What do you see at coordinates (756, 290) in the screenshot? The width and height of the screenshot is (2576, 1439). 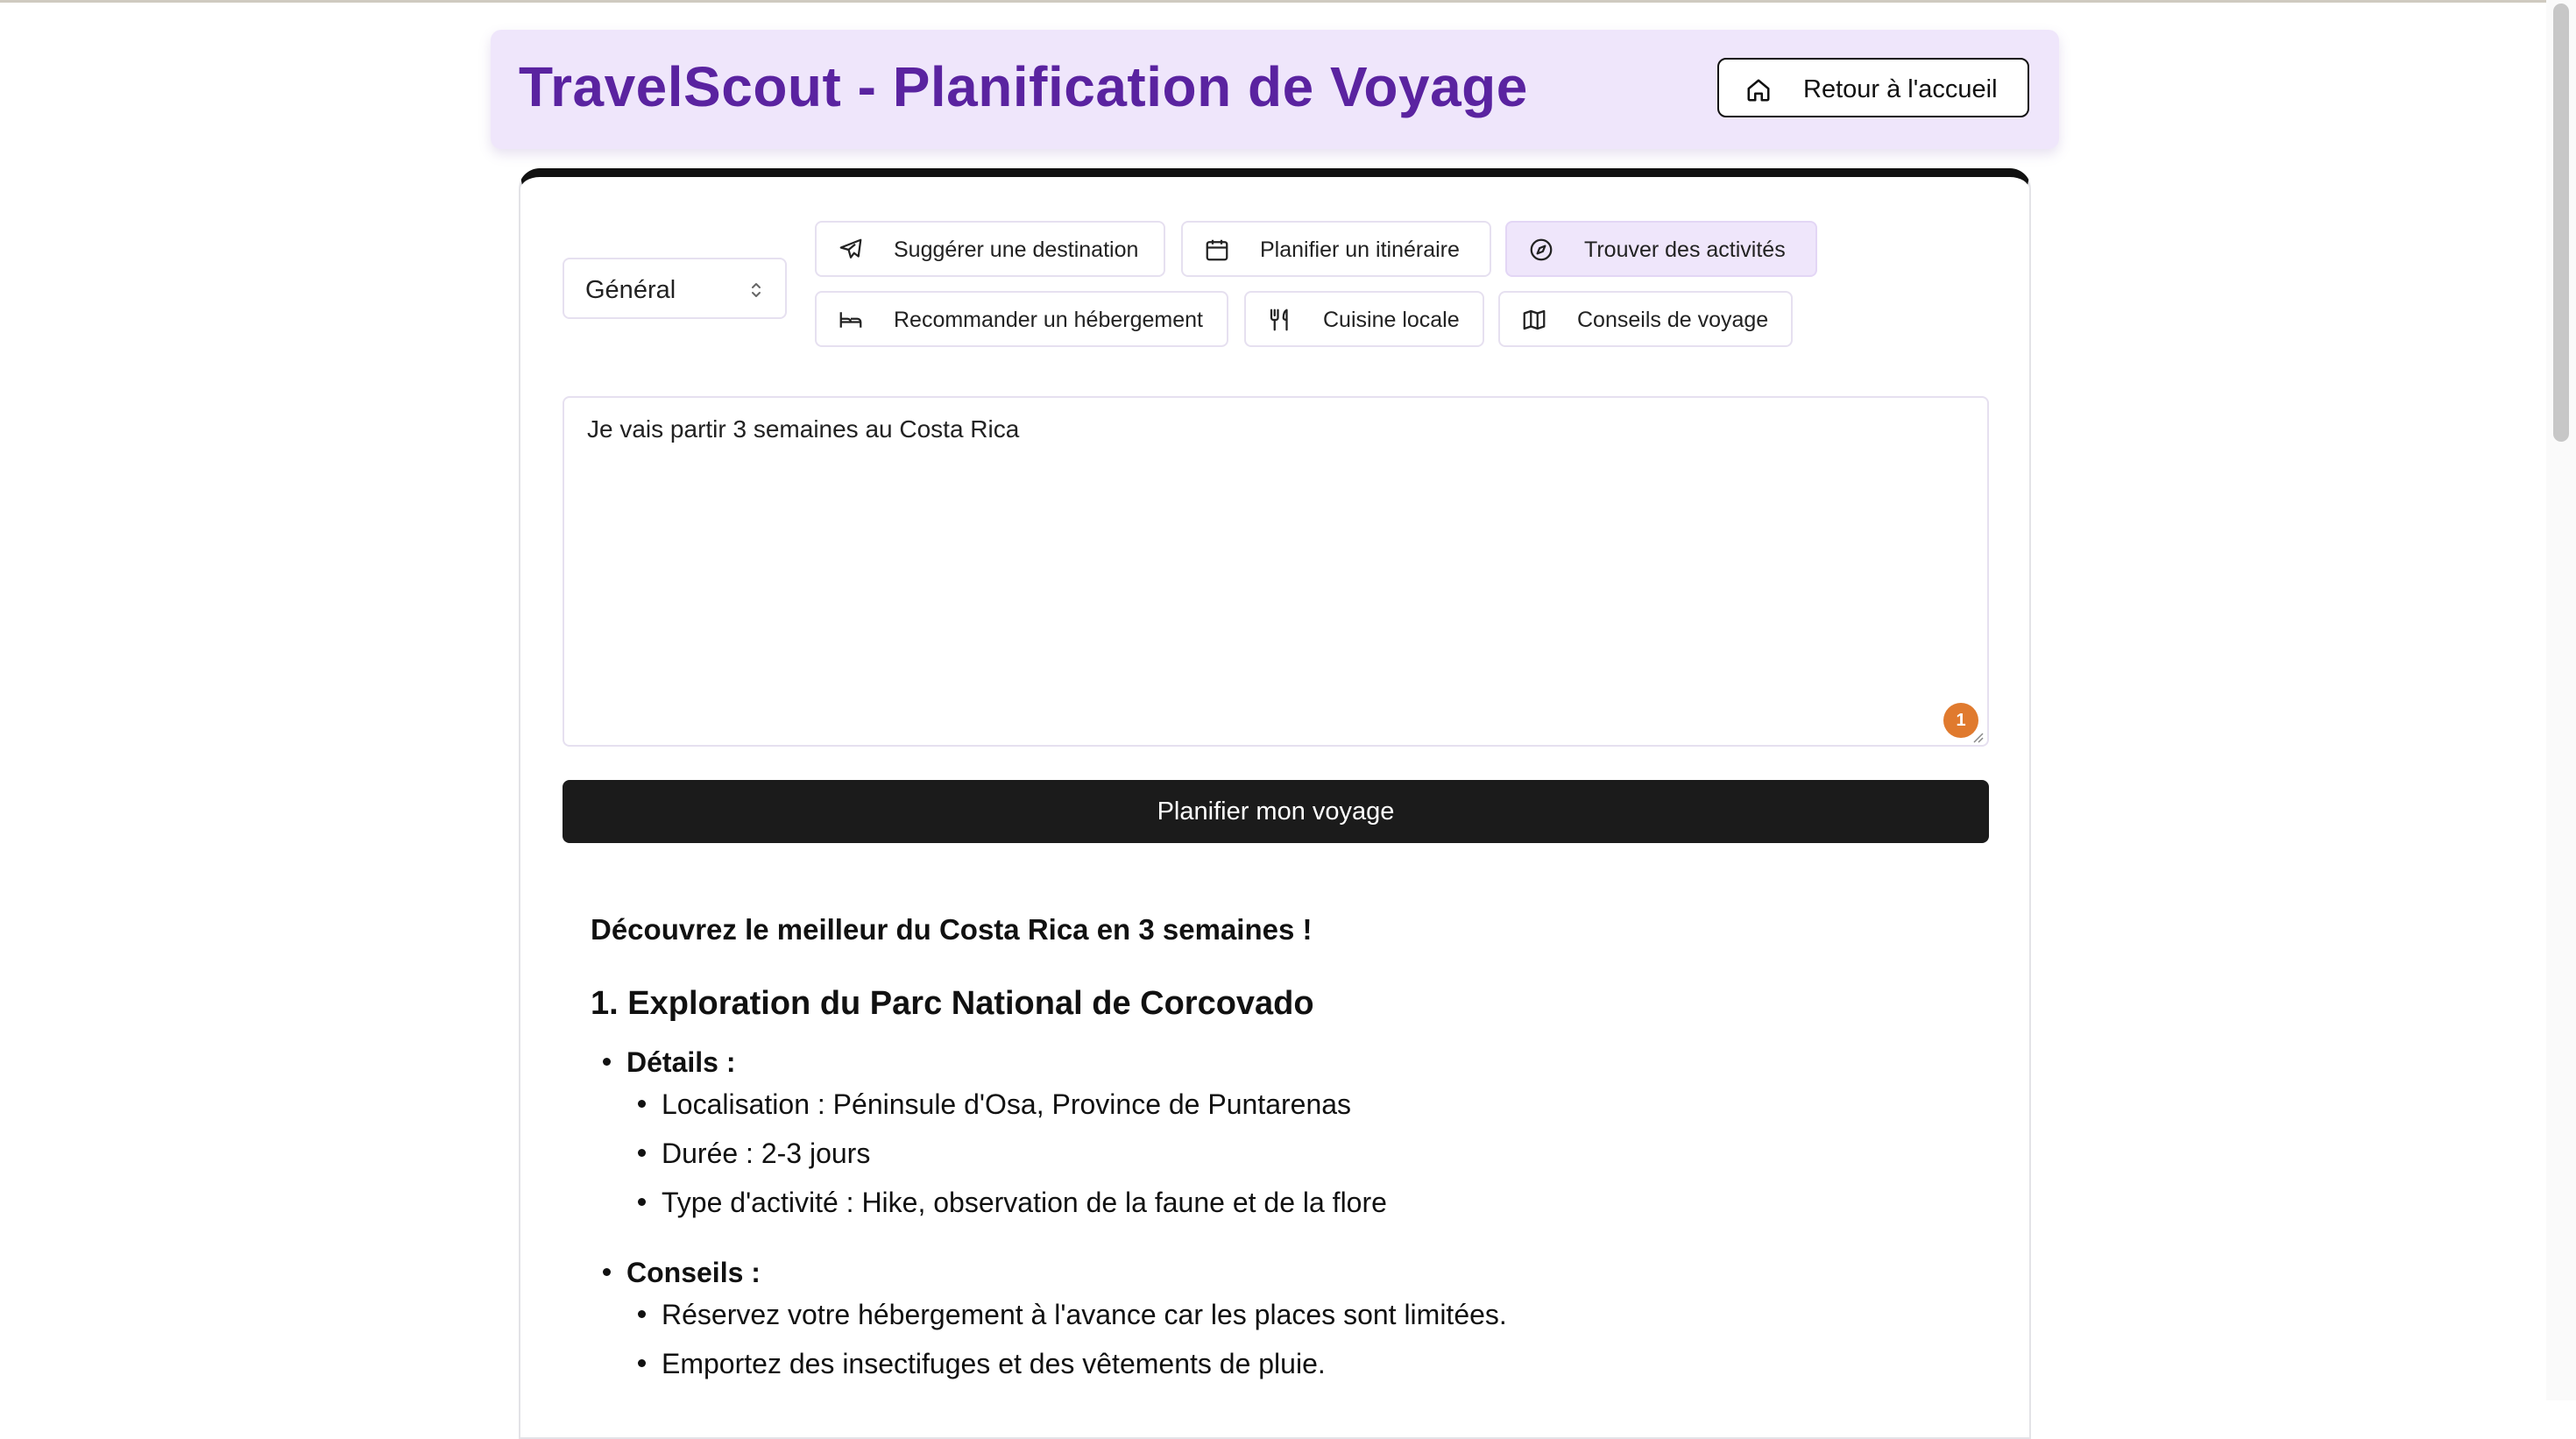 I see `chevron-updown-icon` at bounding box center [756, 290].